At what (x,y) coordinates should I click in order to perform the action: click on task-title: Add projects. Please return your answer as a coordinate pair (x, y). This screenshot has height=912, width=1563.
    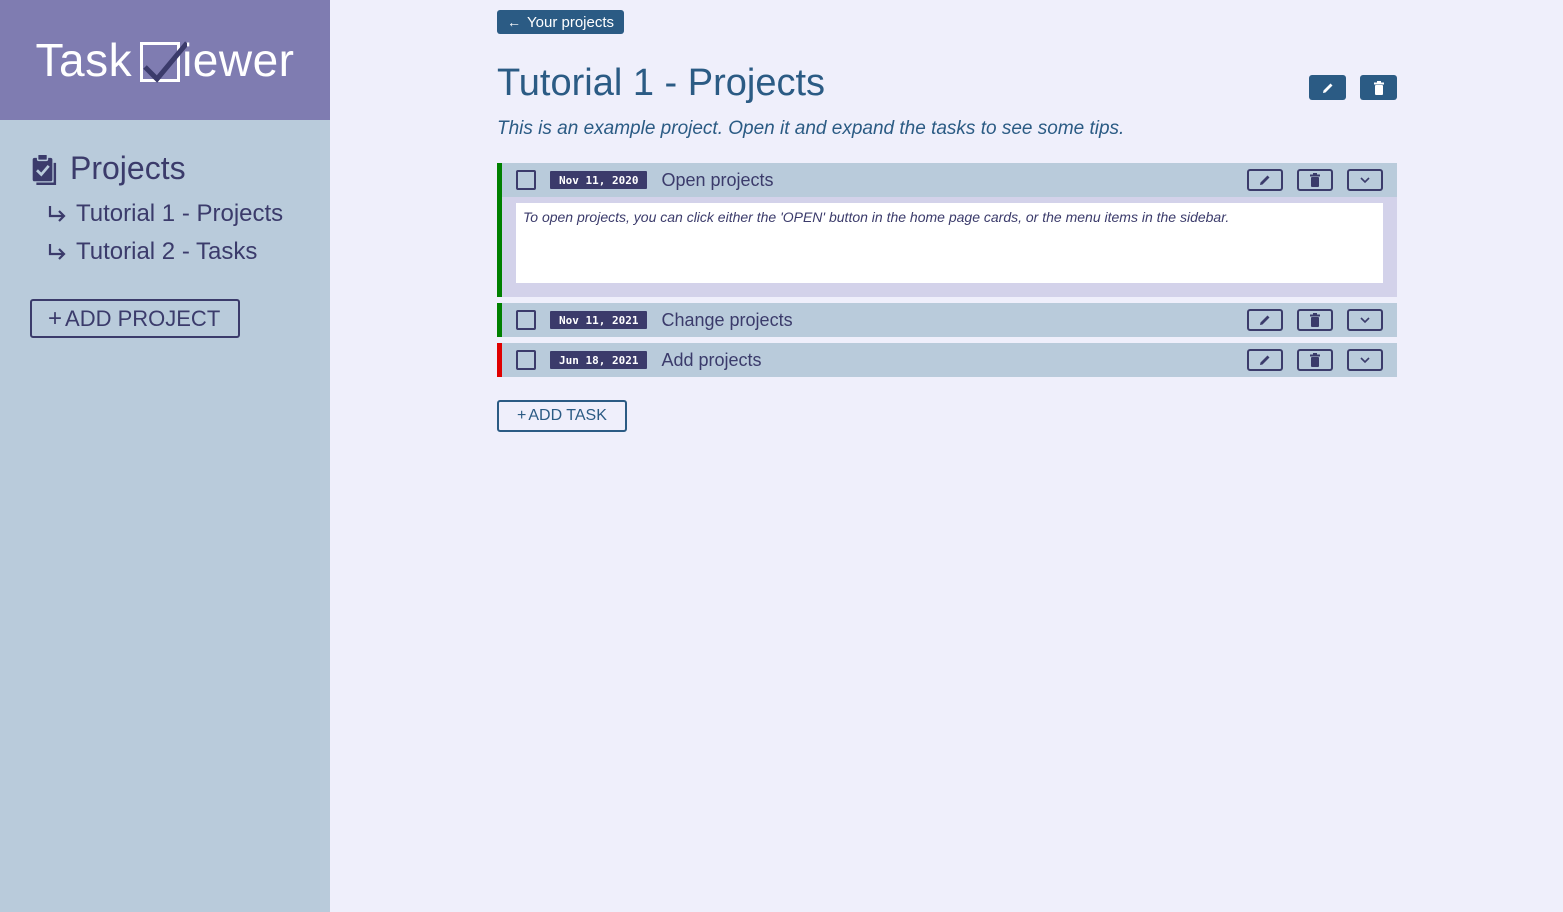
    Looking at the image, I should click on (711, 359).